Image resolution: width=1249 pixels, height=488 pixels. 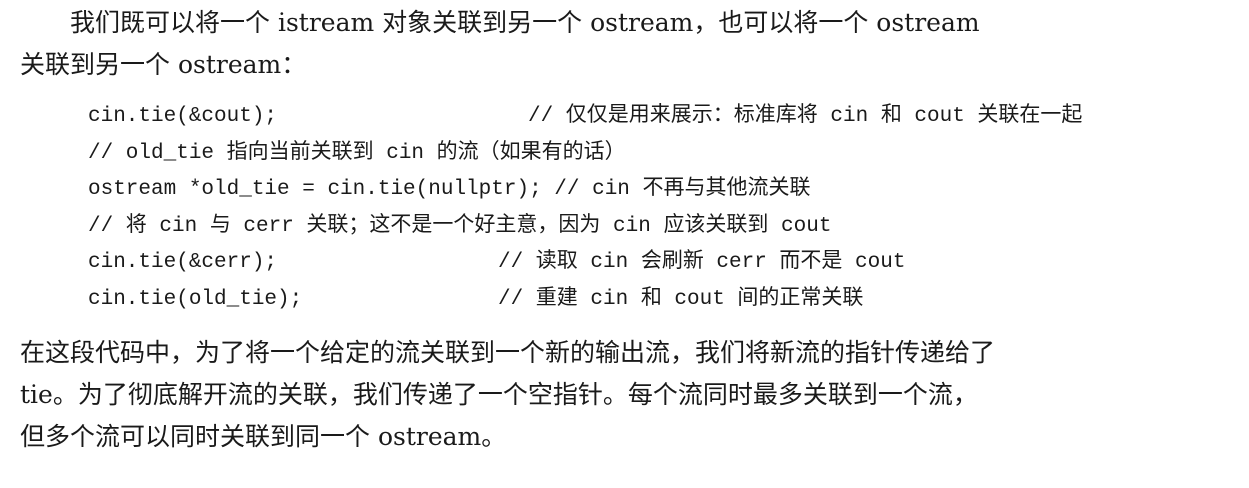 What do you see at coordinates (183, 262) in the screenshot?
I see `code-statement: cin.tie(&cerr);` at bounding box center [183, 262].